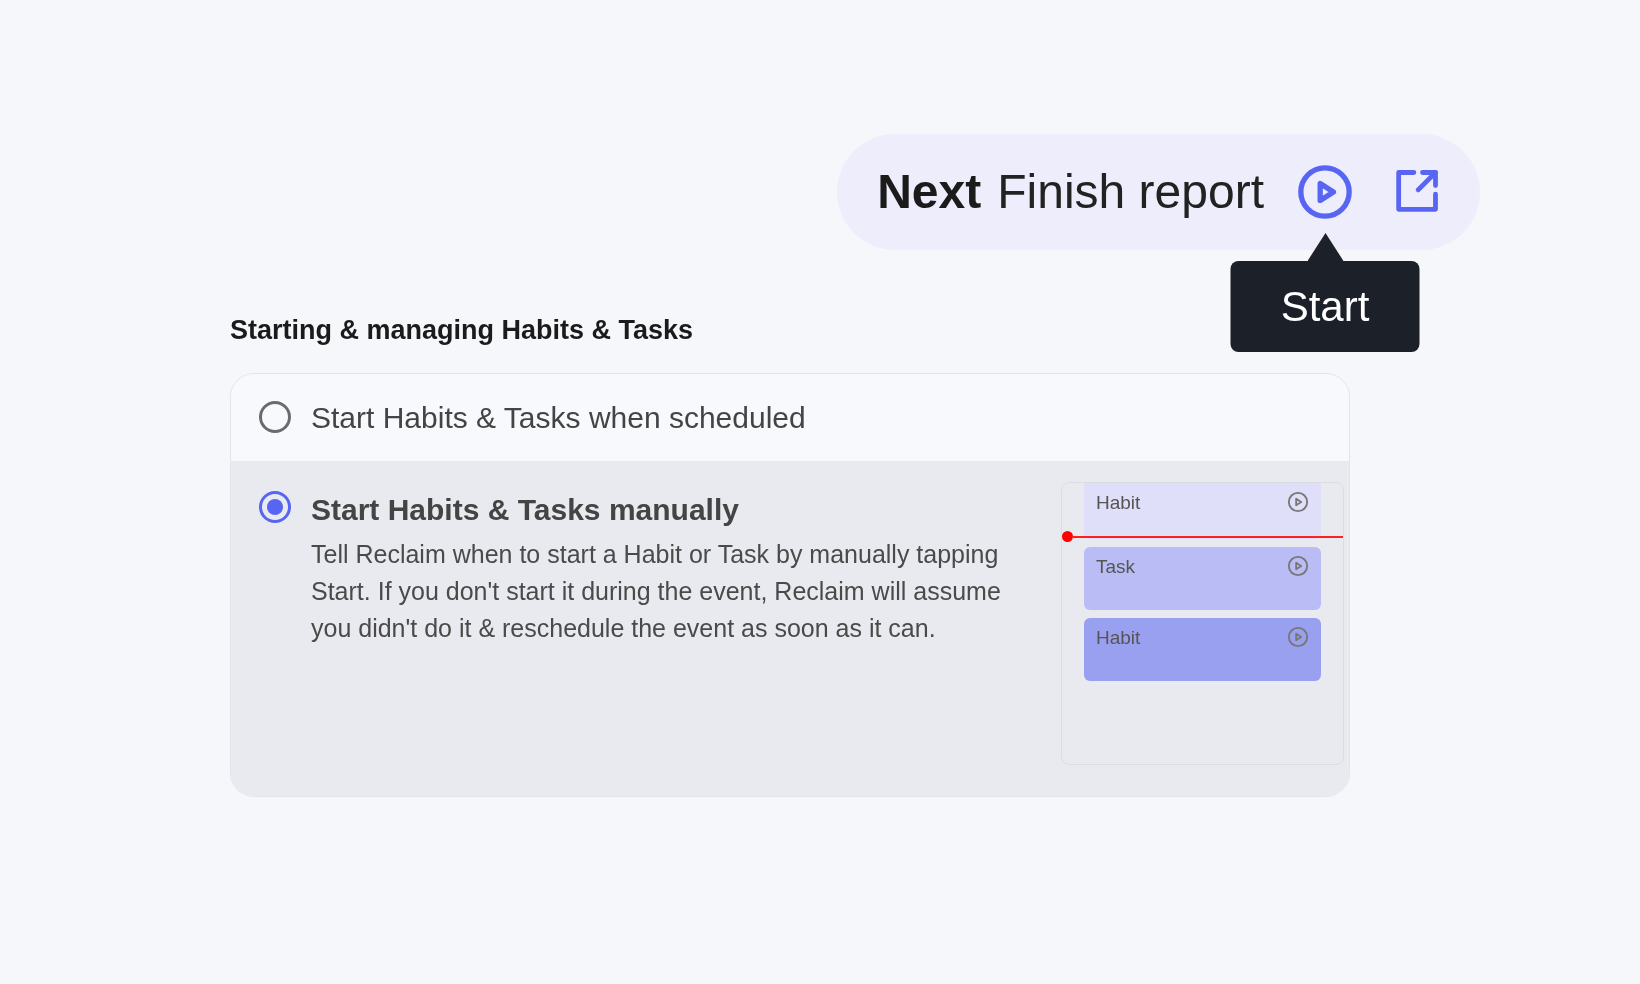 The image size is (1640, 984). Describe the element at coordinates (559, 417) in the screenshot. I see `option-label: Start Habits & Tasks when scheduled` at that location.